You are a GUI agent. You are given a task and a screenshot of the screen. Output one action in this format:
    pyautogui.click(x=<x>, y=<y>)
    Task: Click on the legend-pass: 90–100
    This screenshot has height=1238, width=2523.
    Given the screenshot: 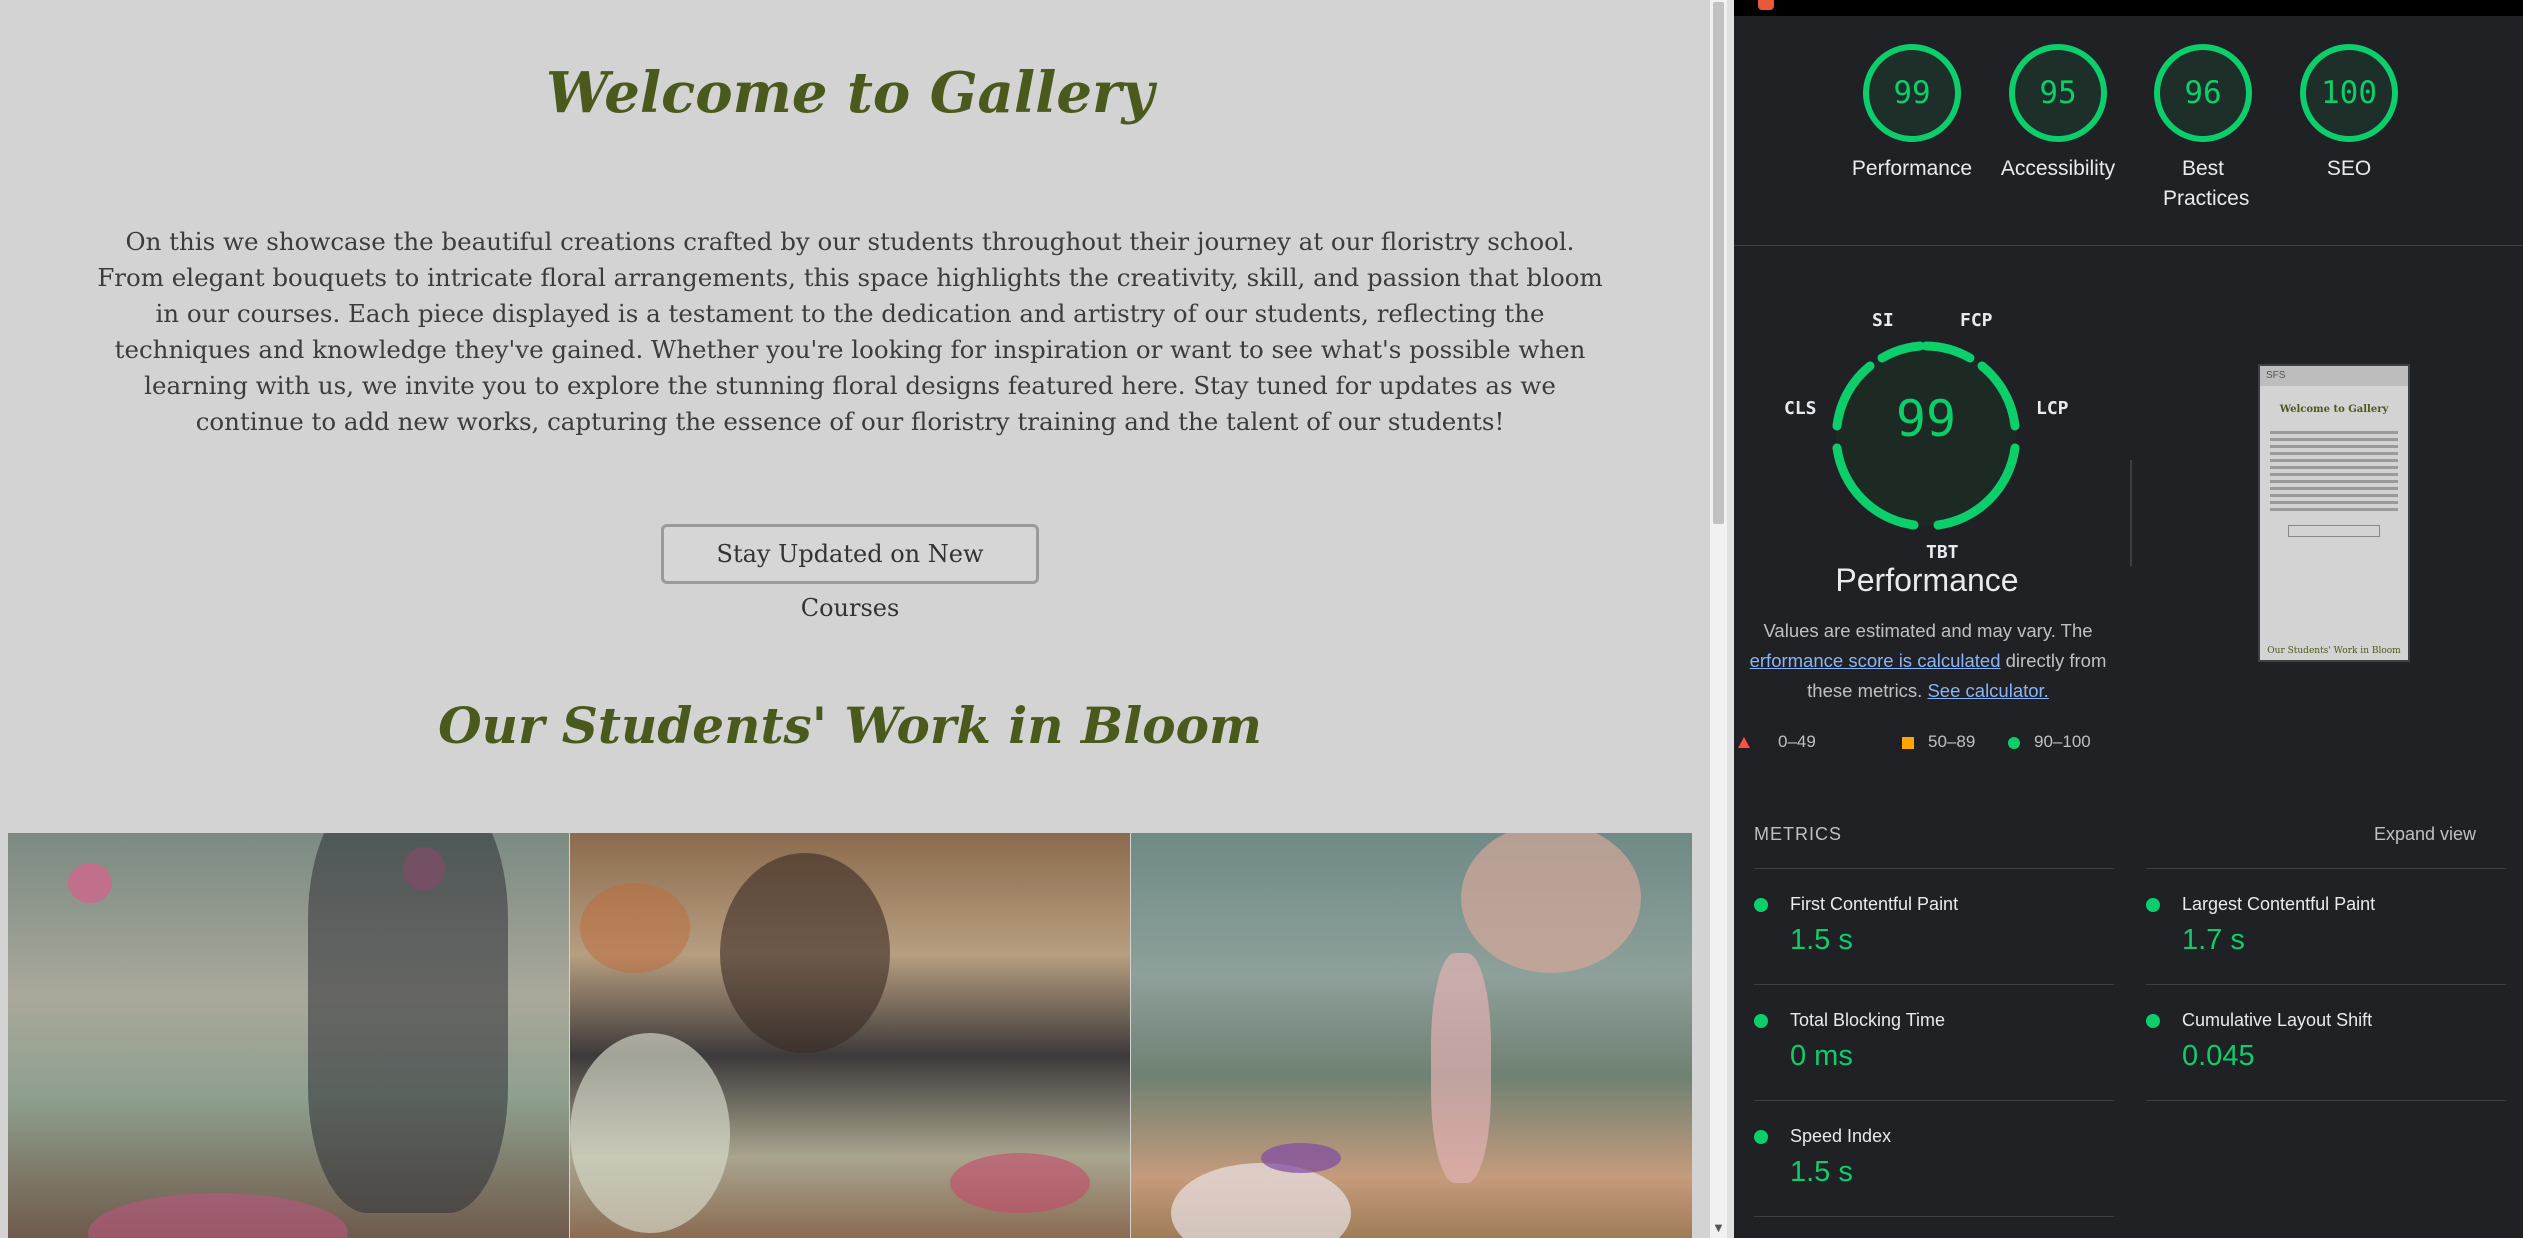 What is the action you would take?
    pyautogui.click(x=2049, y=742)
    